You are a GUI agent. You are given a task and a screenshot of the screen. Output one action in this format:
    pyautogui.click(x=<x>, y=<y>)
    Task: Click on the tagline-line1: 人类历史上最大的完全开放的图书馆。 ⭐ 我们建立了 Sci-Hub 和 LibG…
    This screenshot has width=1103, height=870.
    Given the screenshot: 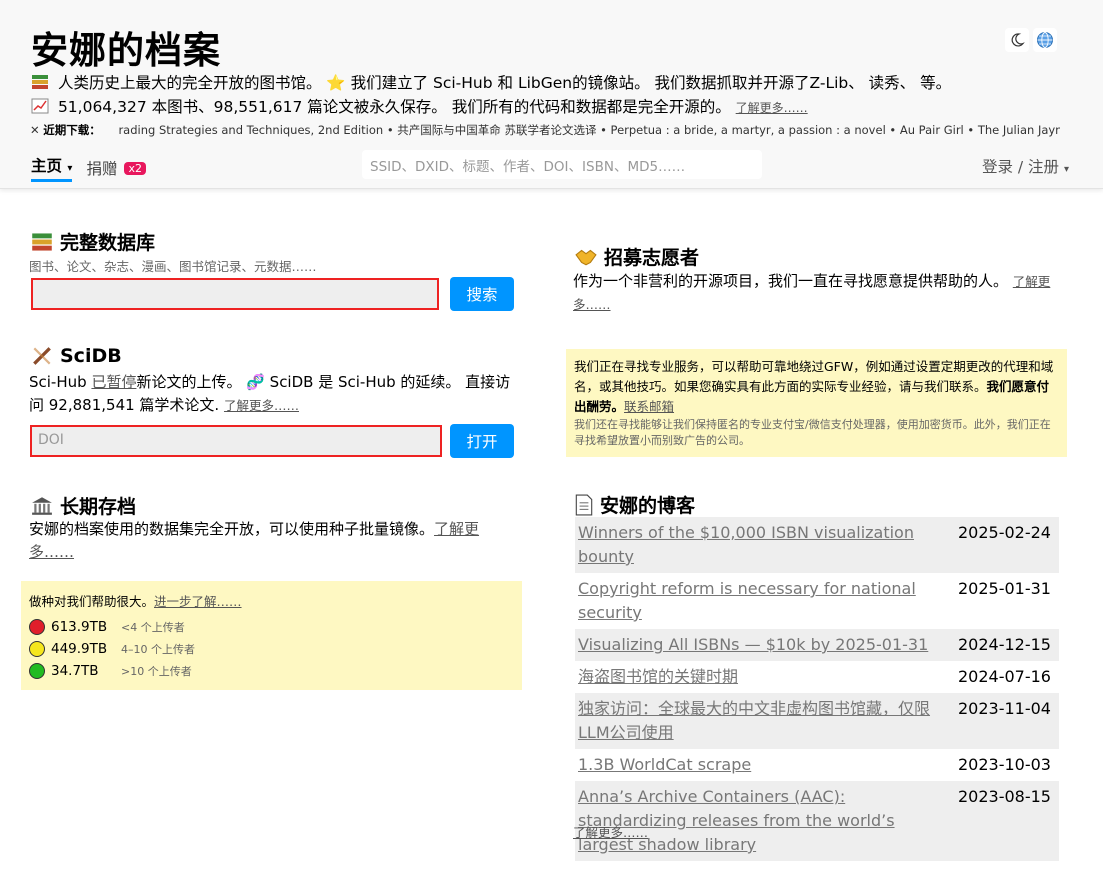 What is the action you would take?
    pyautogui.click(x=504, y=83)
    